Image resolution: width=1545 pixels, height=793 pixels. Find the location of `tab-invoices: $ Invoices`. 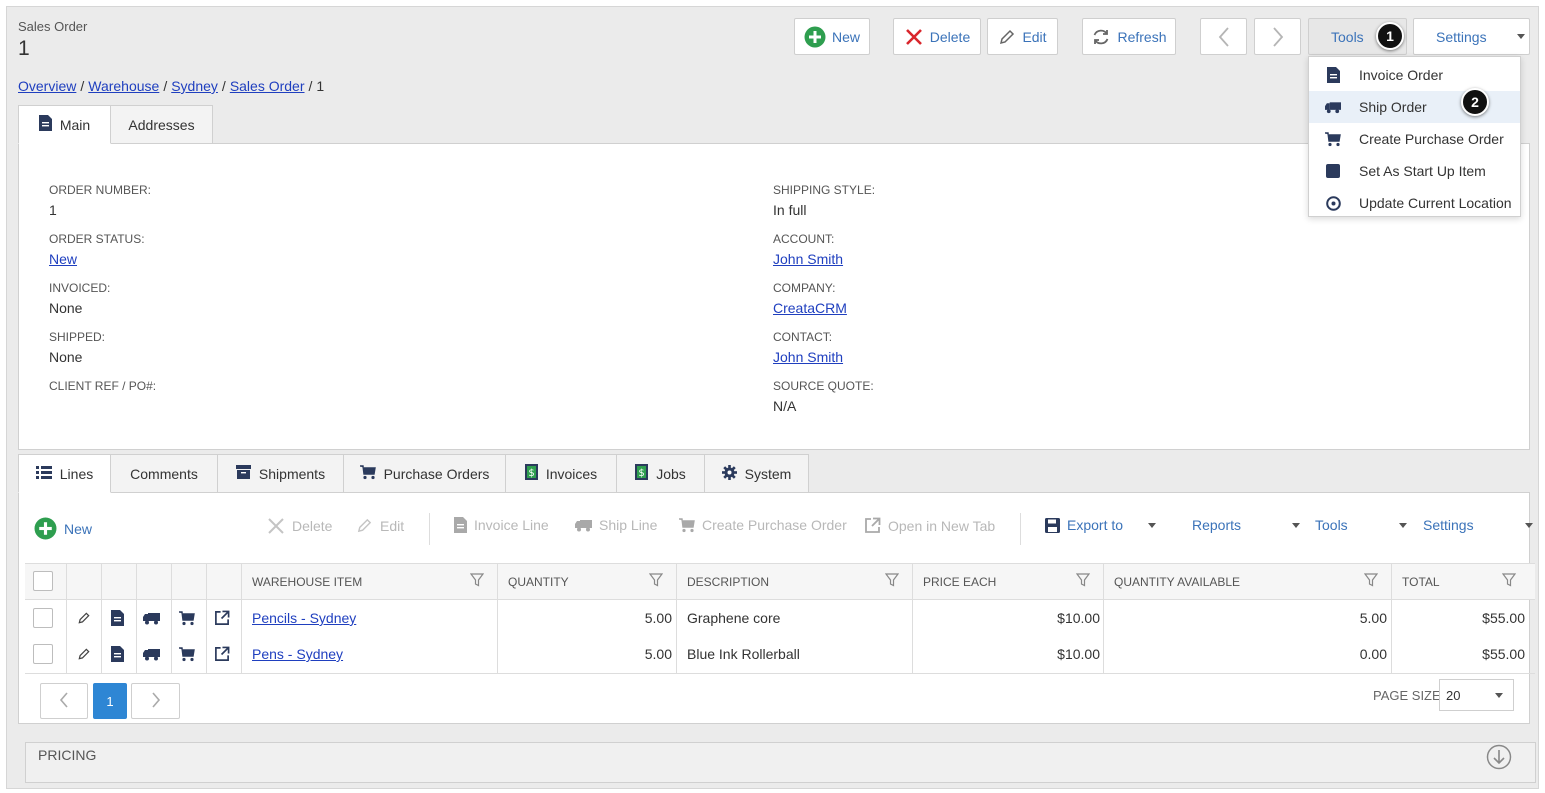

tab-invoices: $ Invoices is located at coordinates (561, 473).